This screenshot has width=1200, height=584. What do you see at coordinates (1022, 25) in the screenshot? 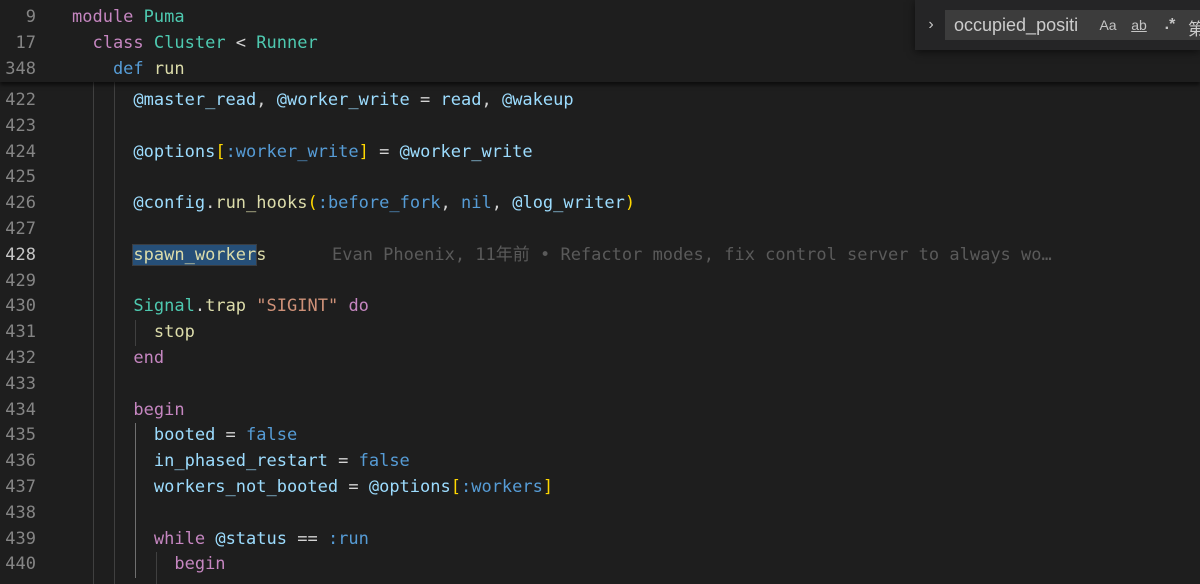
I see `find-query-text: occupied_positi` at bounding box center [1022, 25].